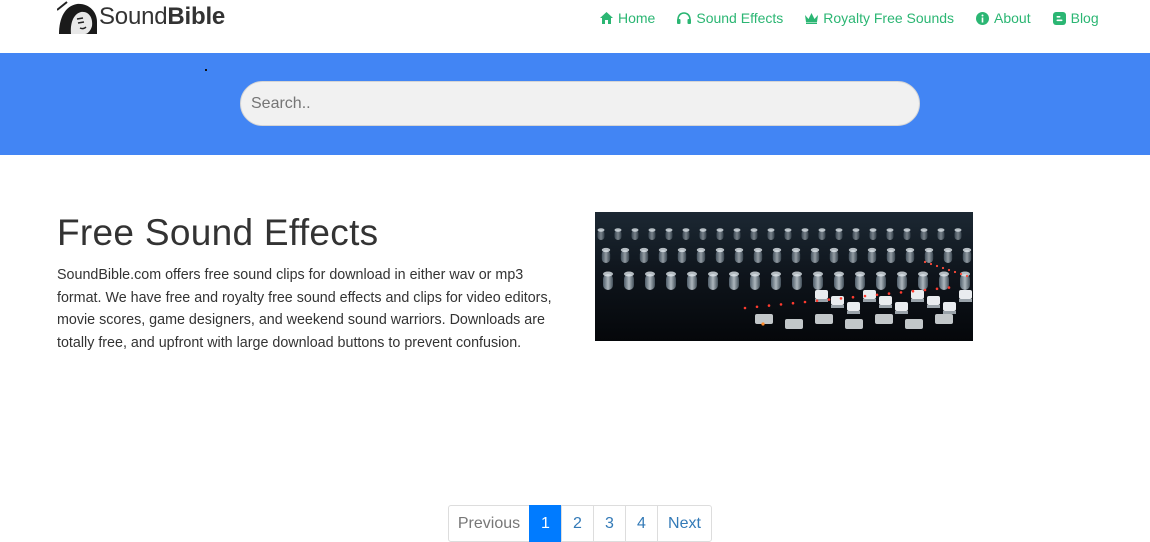 The image size is (1150, 542). I want to click on search-input, so click(580, 103).